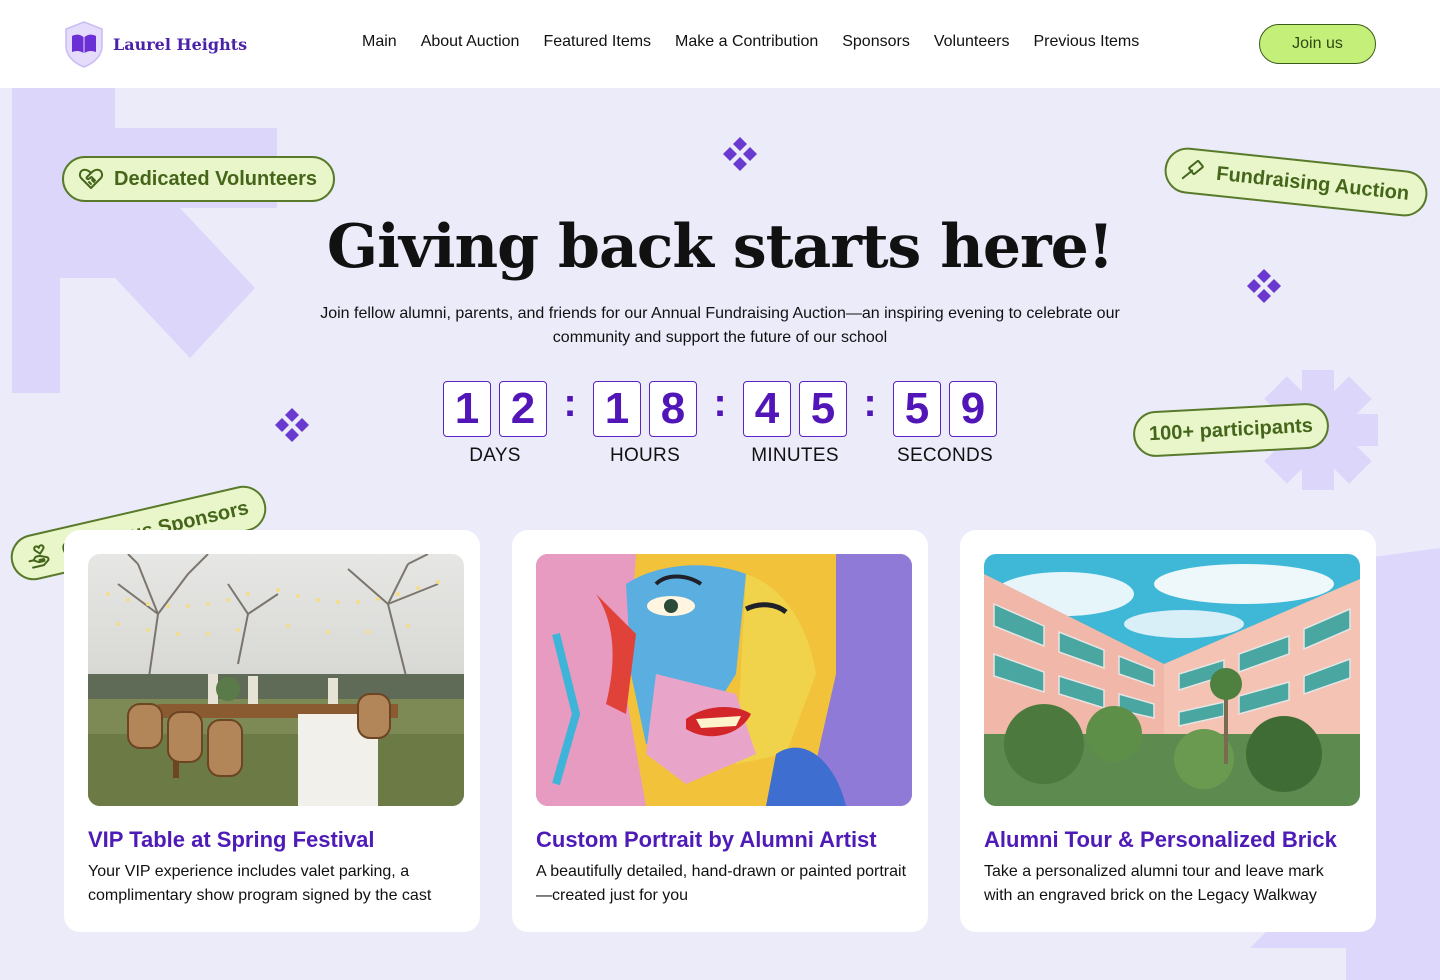 This screenshot has width=1440, height=980. Describe the element at coordinates (91, 178) in the screenshot. I see `heart-handshake-icon` at that location.